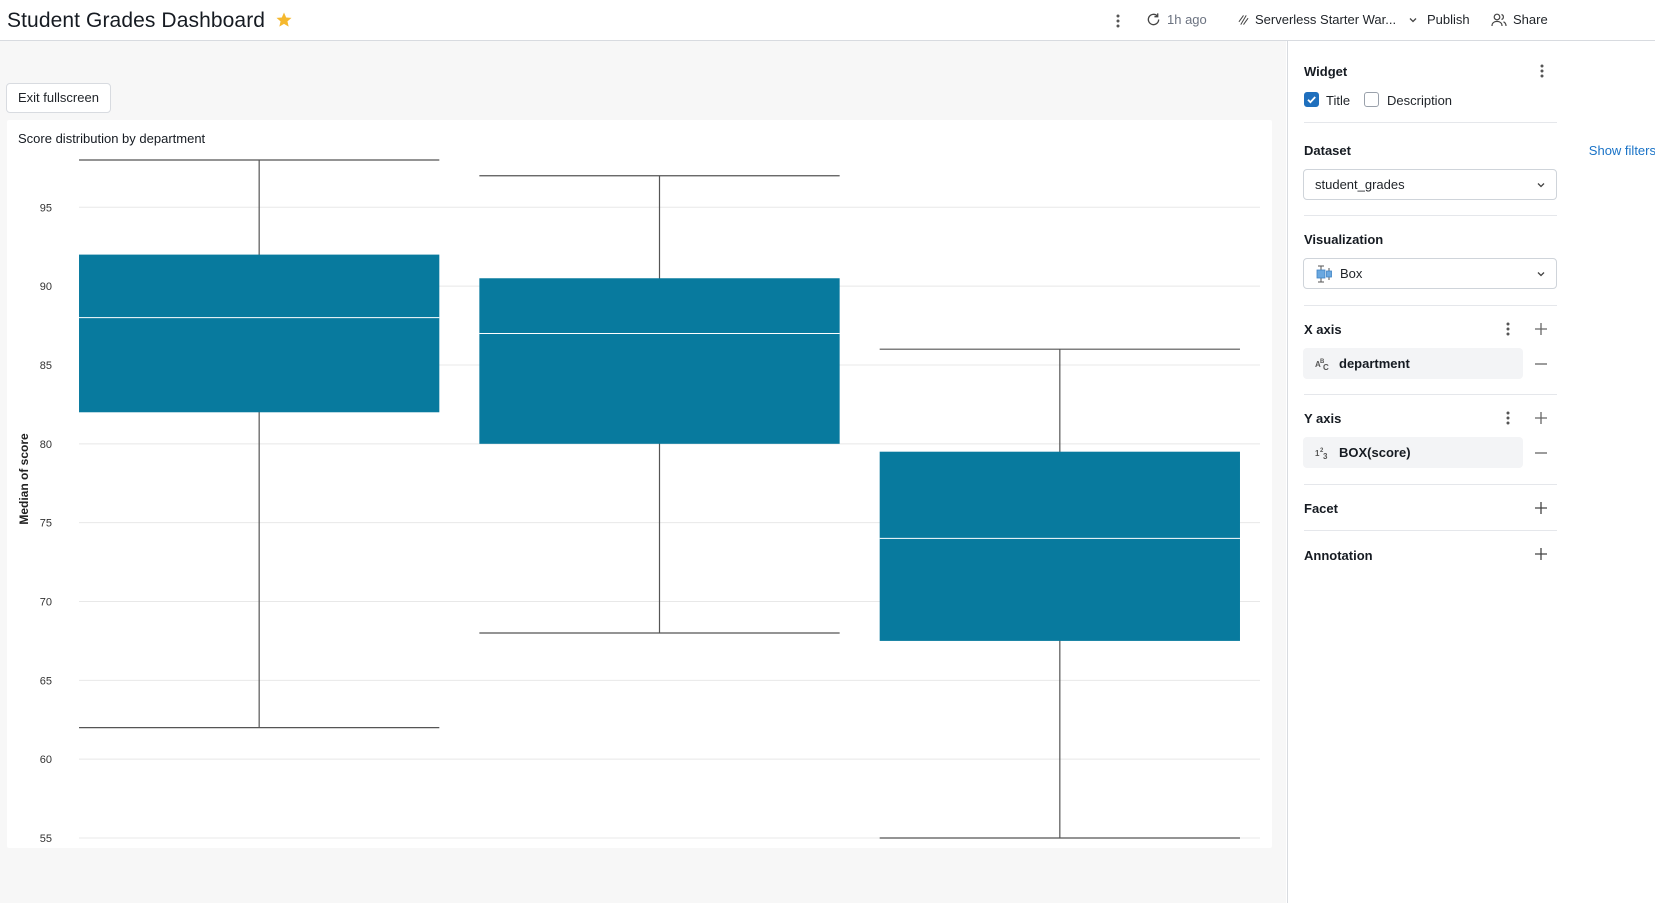 This screenshot has height=903, width=1655. I want to click on exit-fullscreen-button: Exit fullscreen, so click(58, 98).